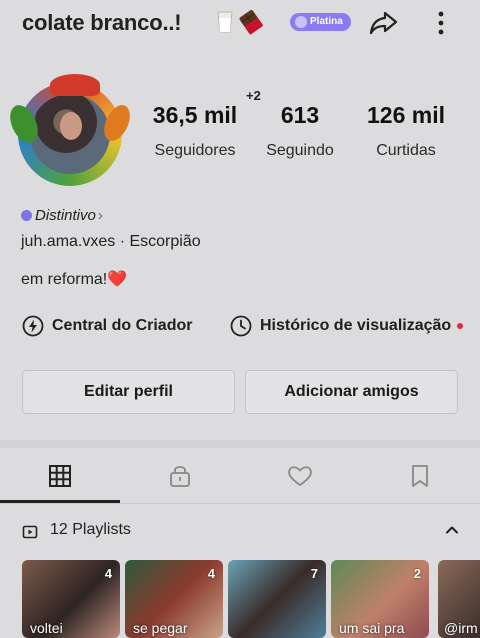 This screenshot has width=480, height=638. I want to click on lightning-icon, so click(33, 326).